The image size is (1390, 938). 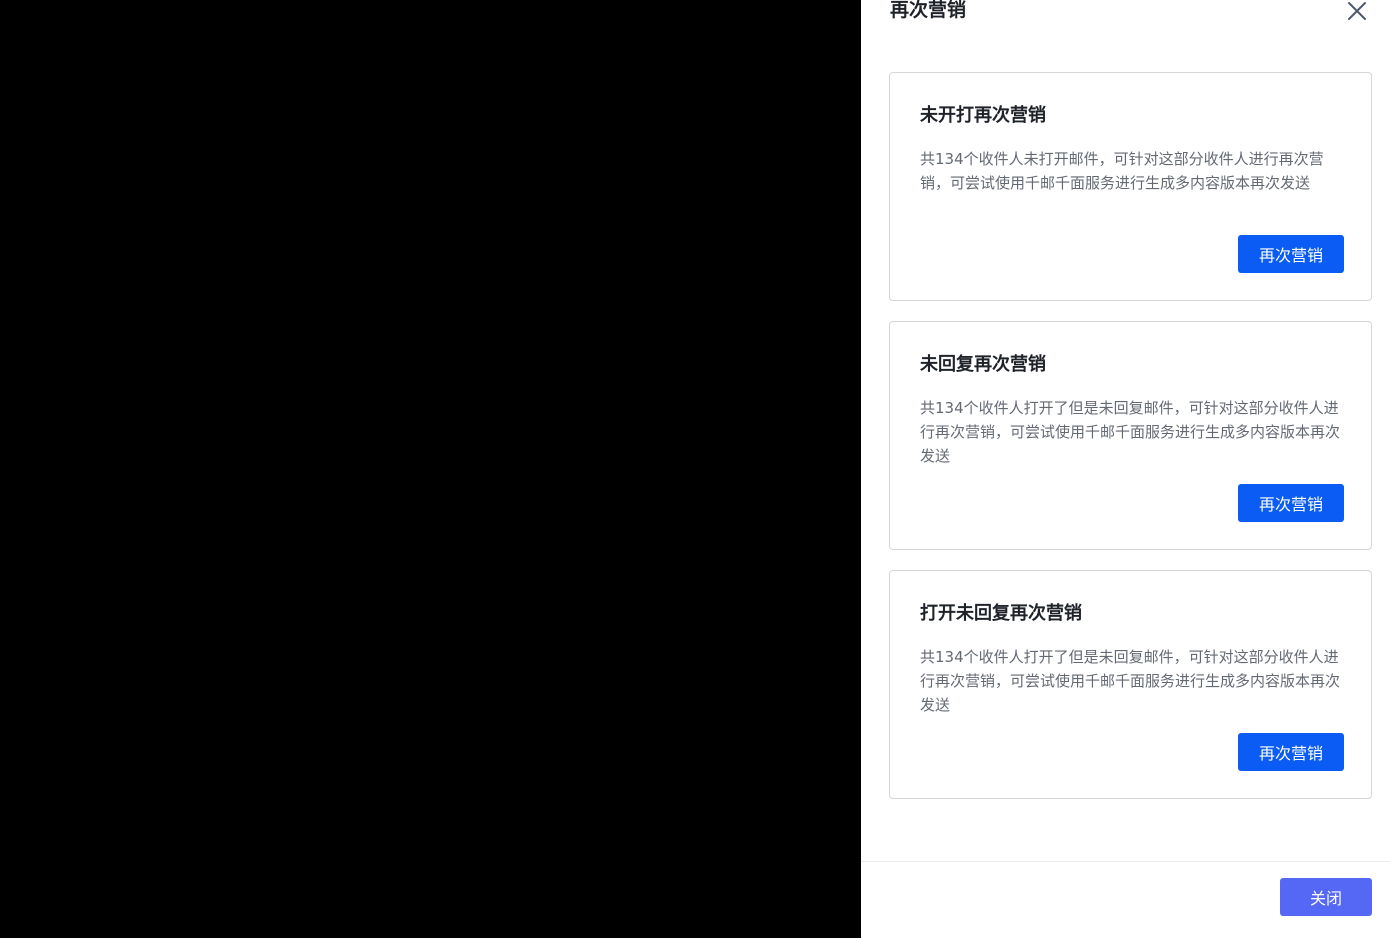 What do you see at coordinates (1326, 897) in the screenshot?
I see `close-button: 关闭` at bounding box center [1326, 897].